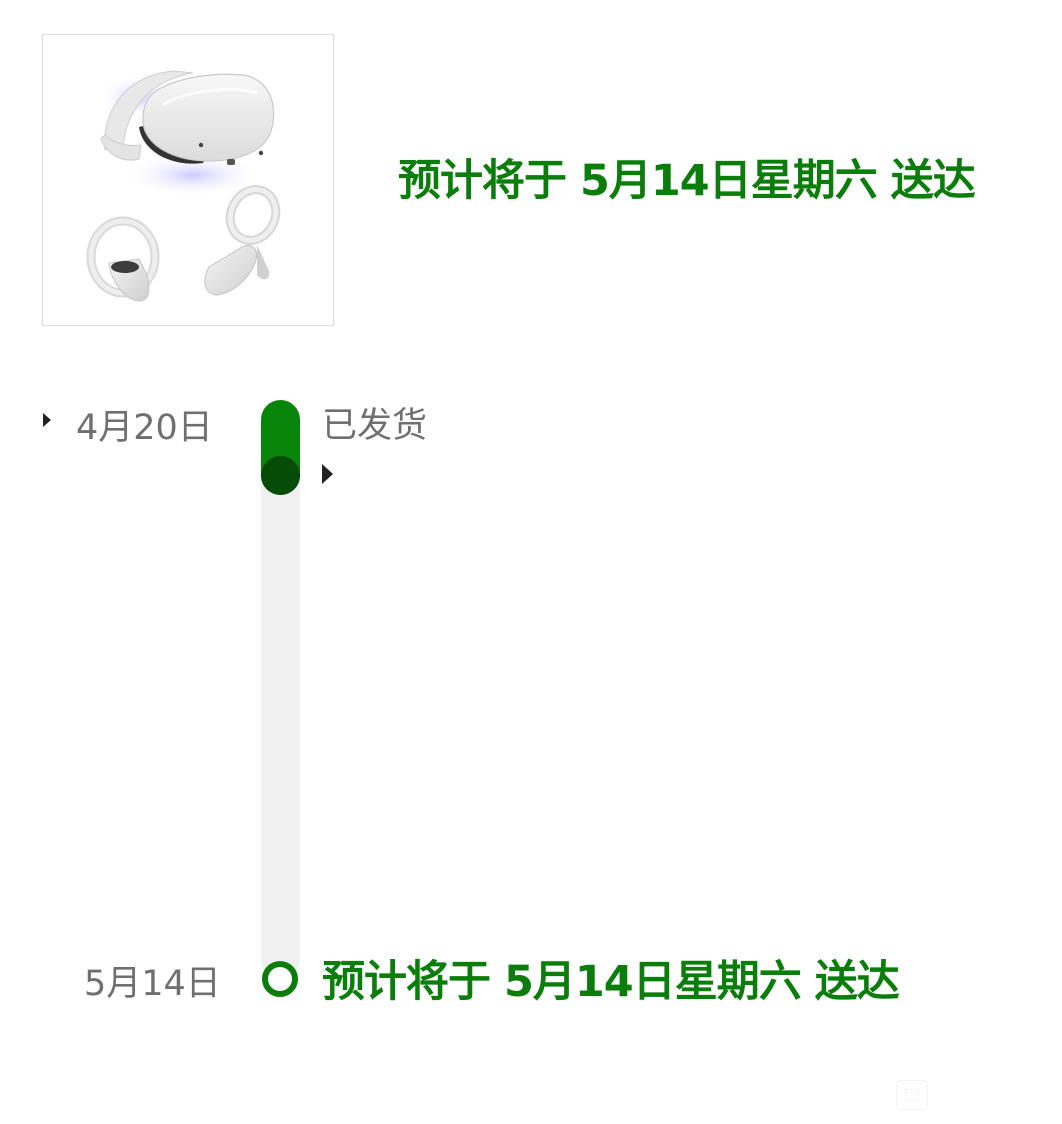  Describe the element at coordinates (144, 428) in the screenshot. I see `timeline-start-date: 4月20日` at that location.